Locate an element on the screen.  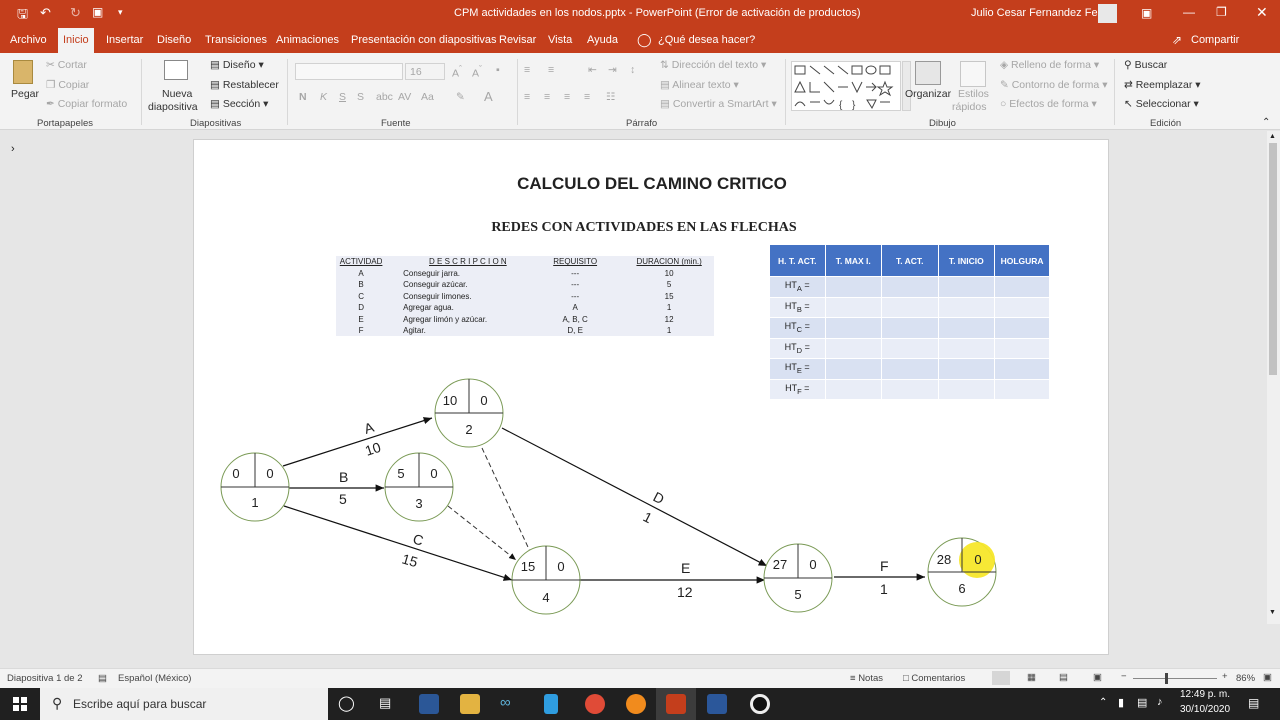
smartart-button: ▤ Convertir a SmartArt ▾ is located at coordinates (718, 104).